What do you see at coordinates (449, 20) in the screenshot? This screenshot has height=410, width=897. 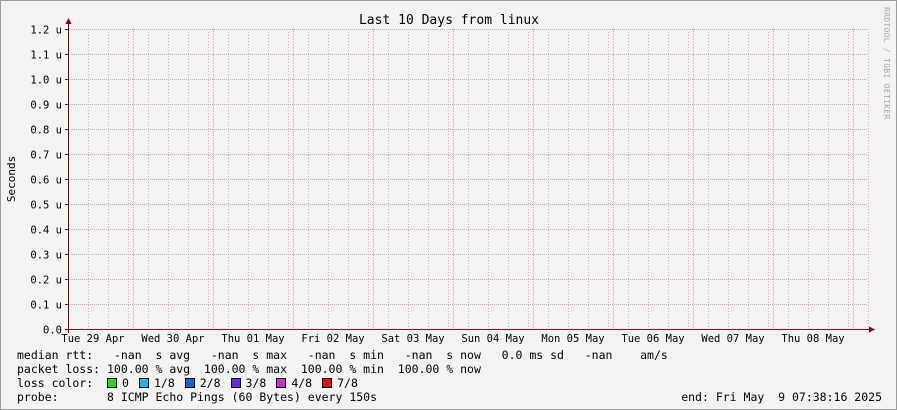 I see `chart-title: Last 10 Days from linux` at bounding box center [449, 20].